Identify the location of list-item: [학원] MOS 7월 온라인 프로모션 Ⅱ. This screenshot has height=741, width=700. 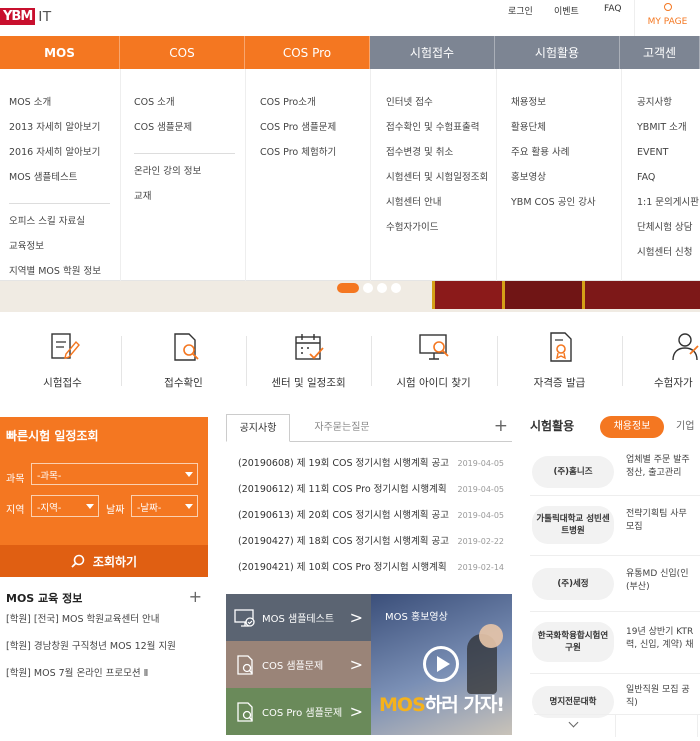
(104, 673).